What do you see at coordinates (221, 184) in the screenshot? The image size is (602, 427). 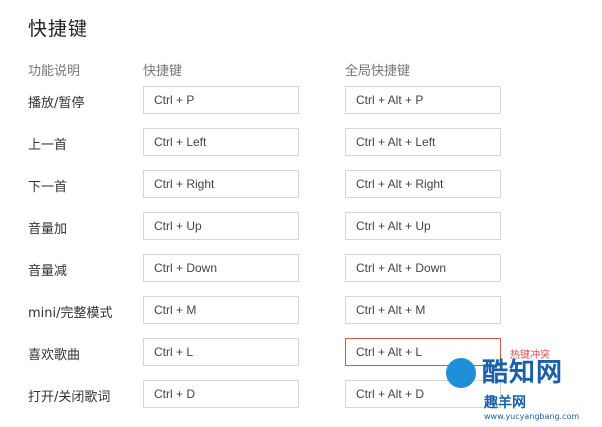 I see `local-shortcut-input: Ctrl + Right` at bounding box center [221, 184].